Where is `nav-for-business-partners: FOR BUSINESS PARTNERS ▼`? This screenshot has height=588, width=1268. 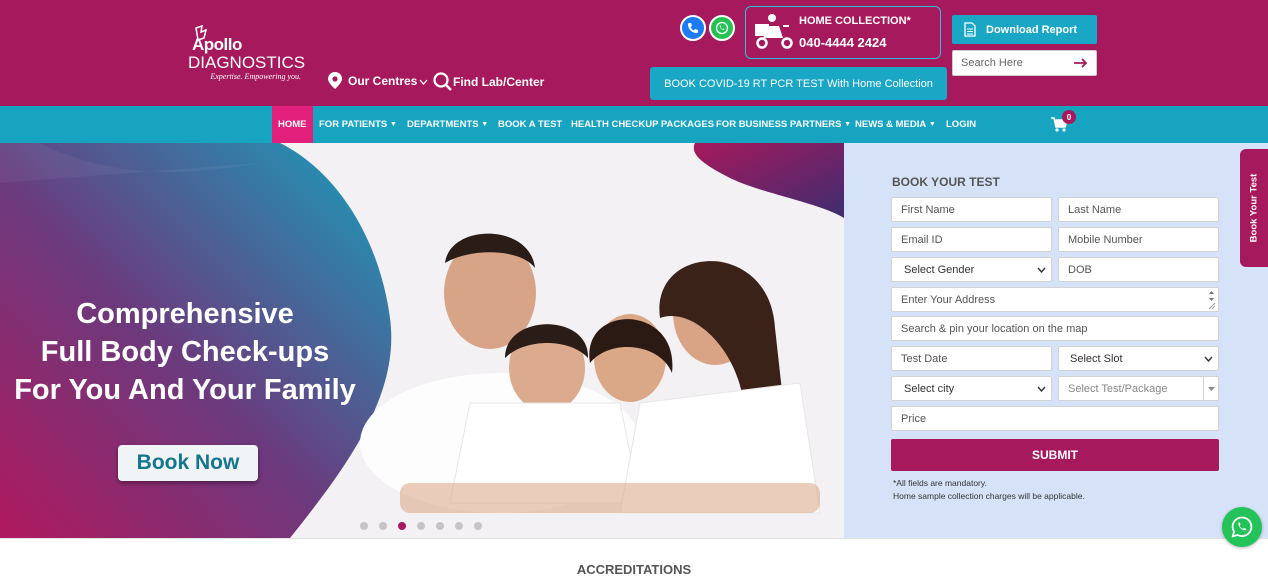
nav-for-business-partners: FOR BUSINESS PARTNERS ▼ is located at coordinates (783, 124).